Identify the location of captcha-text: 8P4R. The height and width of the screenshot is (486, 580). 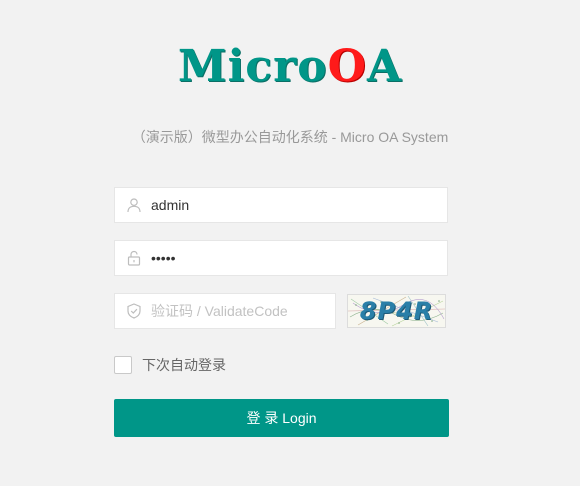
(396, 311).